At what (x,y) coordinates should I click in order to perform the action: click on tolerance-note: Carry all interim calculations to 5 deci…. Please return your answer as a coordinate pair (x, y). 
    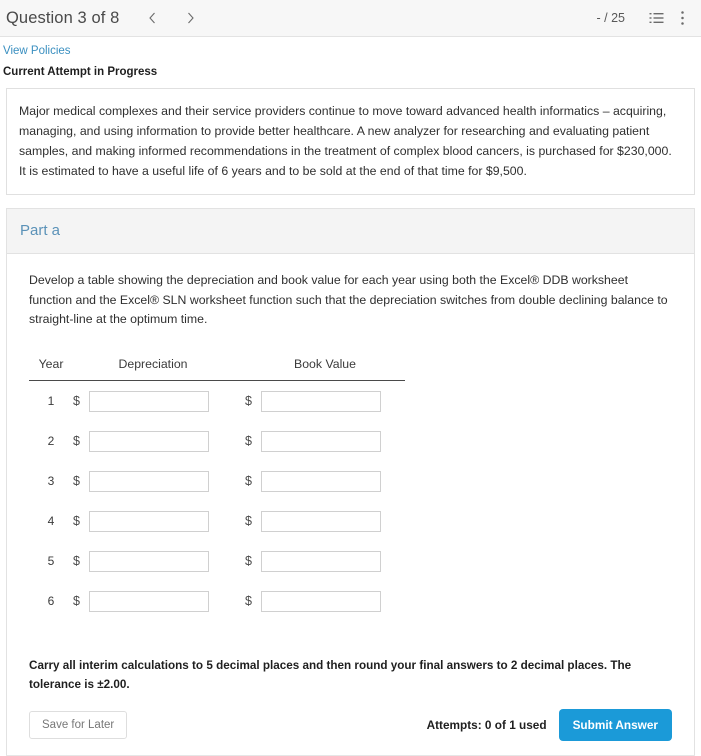
    Looking at the image, I should click on (330, 675).